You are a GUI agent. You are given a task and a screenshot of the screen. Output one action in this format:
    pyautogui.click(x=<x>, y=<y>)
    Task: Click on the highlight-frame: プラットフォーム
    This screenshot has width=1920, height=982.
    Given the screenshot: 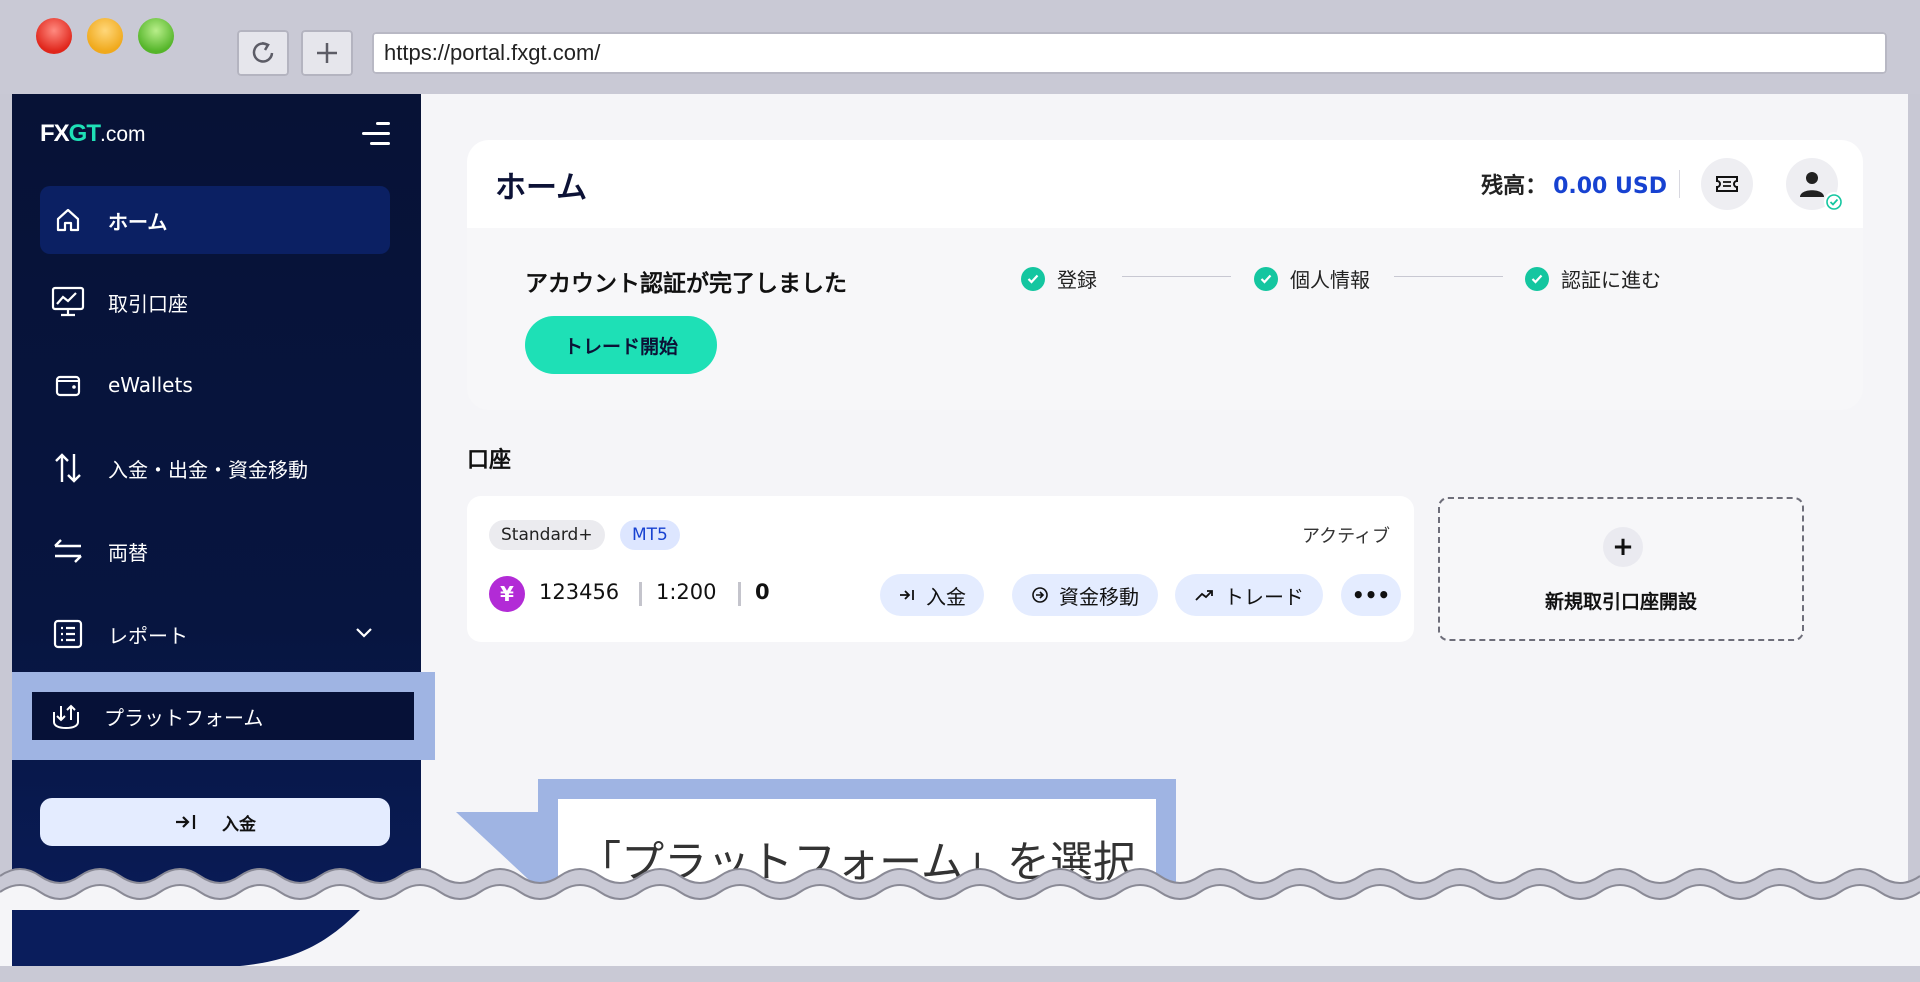 What is the action you would take?
    pyautogui.click(x=223, y=716)
    